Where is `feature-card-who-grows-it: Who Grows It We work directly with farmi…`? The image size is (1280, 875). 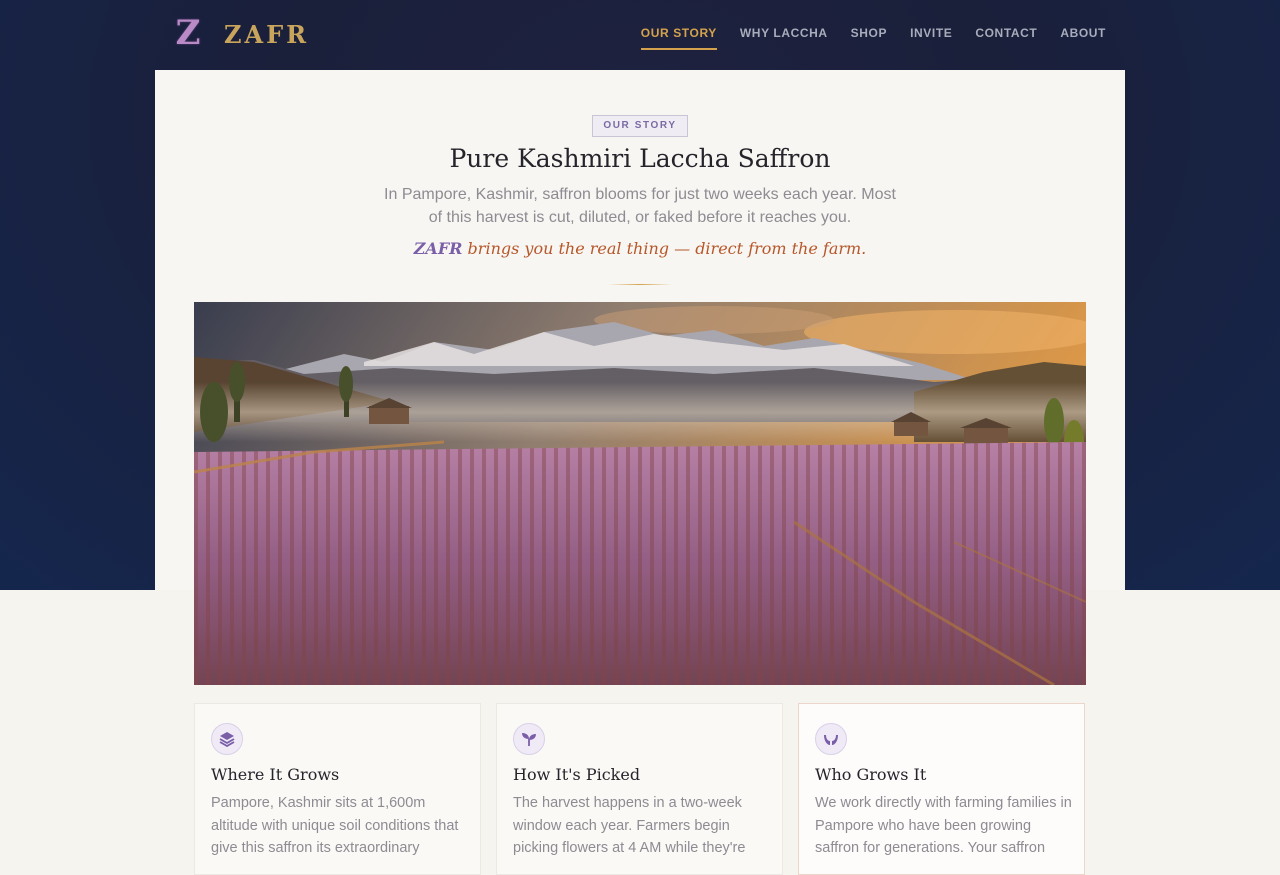 feature-card-who-grows-it: Who Grows It We work directly with farmi… is located at coordinates (941, 789).